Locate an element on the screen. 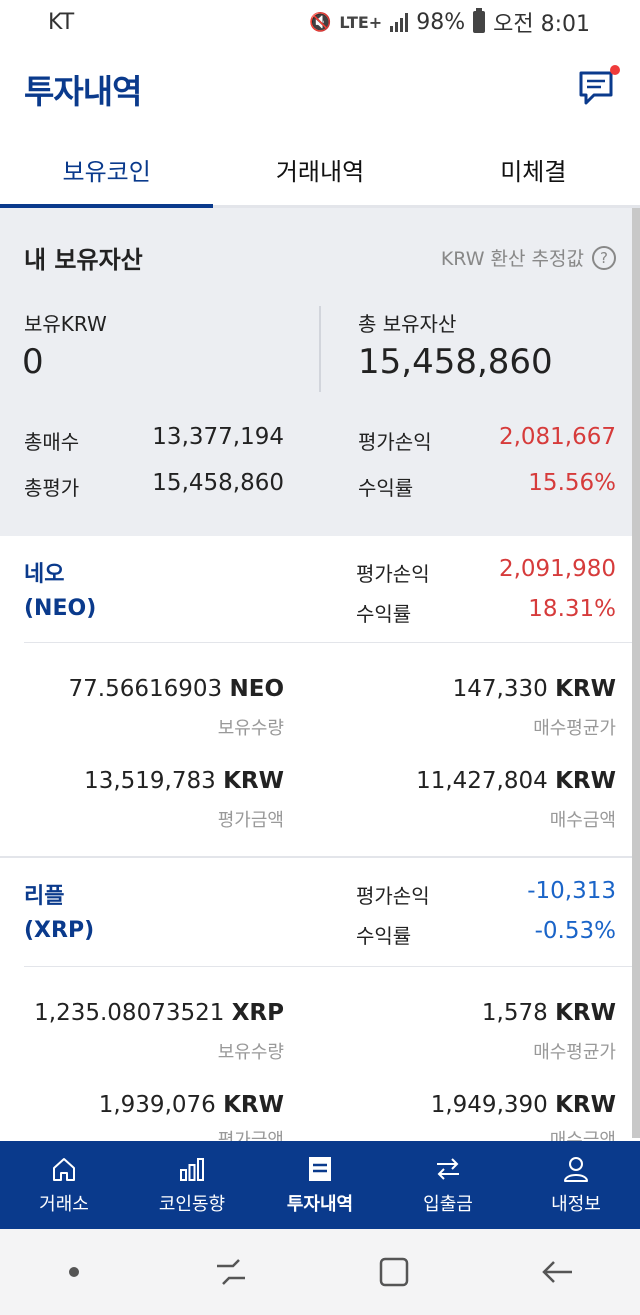 The width and height of the screenshot is (640, 1315). coin-pl-value: -10,313 is located at coordinates (571, 891).